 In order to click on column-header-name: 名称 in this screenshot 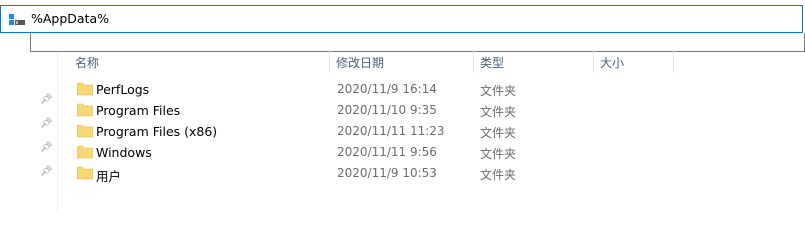, I will do `click(87, 63)`.